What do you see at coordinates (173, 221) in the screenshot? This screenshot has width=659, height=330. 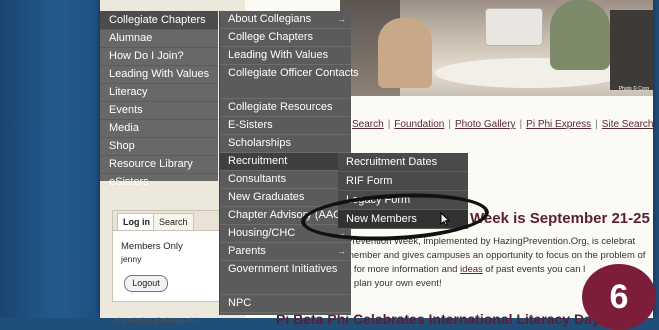 I see `tab-search: Search` at bounding box center [173, 221].